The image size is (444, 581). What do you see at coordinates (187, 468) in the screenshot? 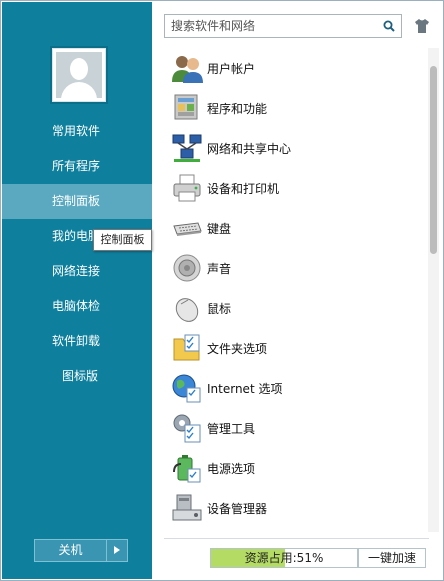
I see `power-options-icon` at bounding box center [187, 468].